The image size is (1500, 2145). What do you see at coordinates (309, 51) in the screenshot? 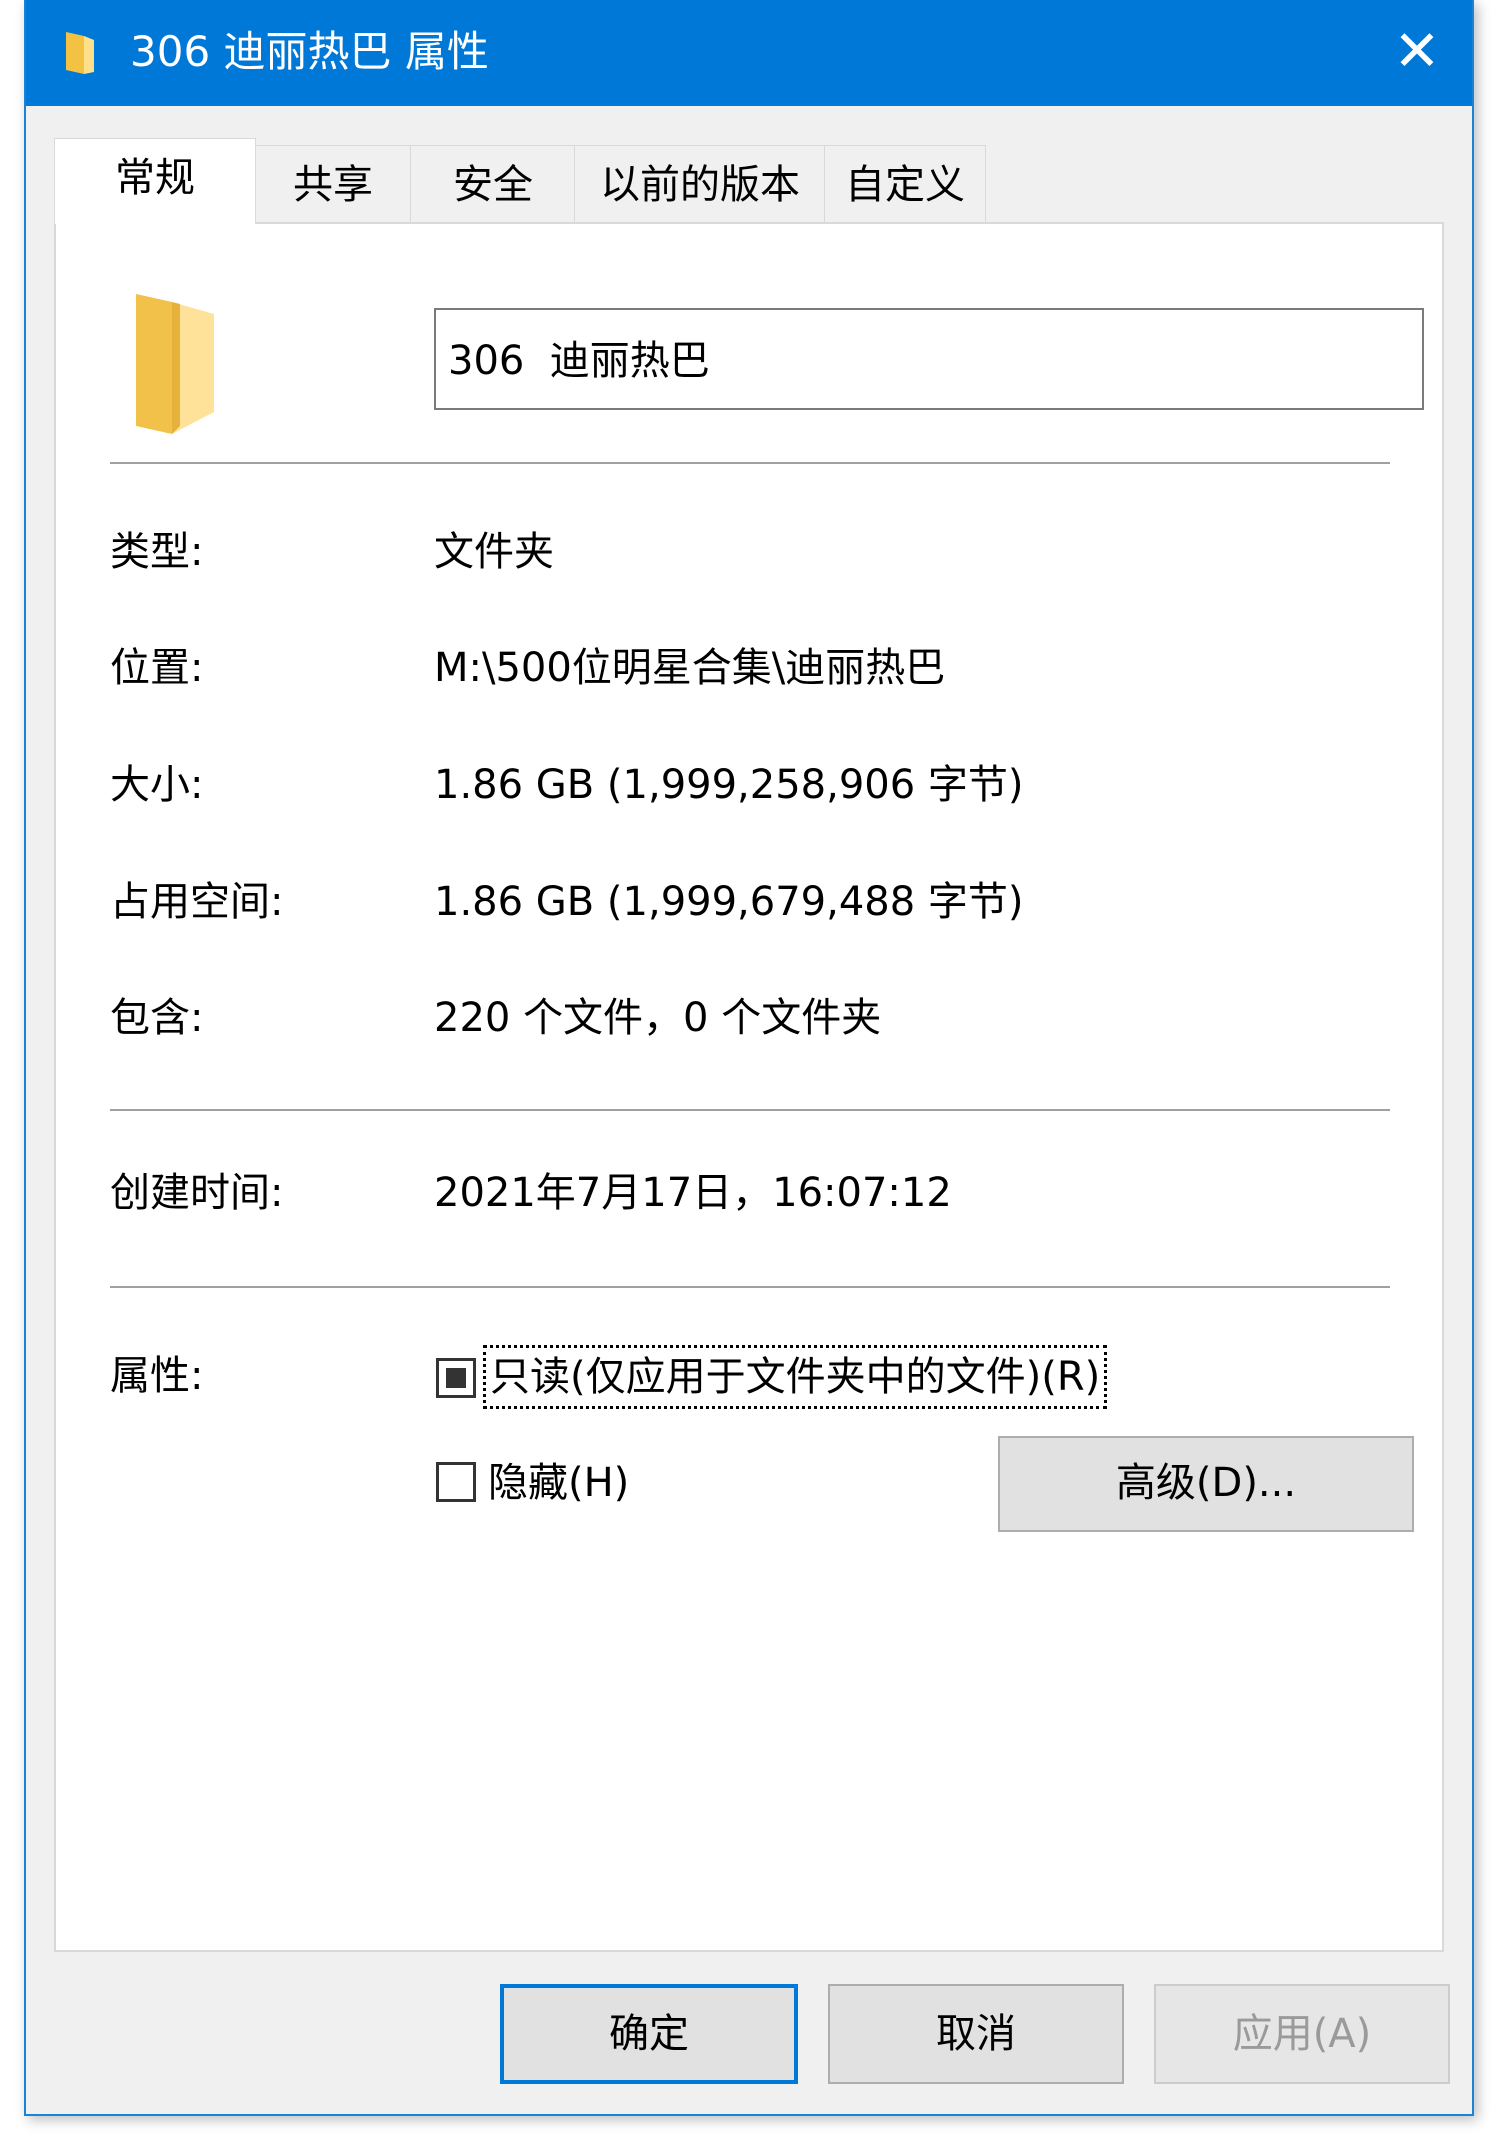
I see `window-title: 306 迪丽热巴 属性` at bounding box center [309, 51].